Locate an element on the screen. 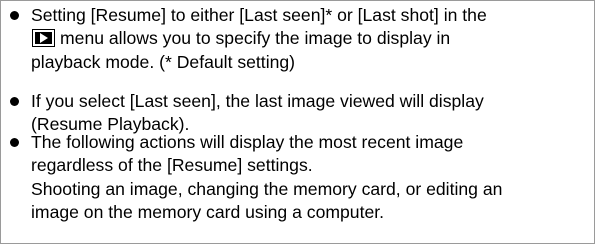  playback-menu-icon is located at coordinates (43, 38).